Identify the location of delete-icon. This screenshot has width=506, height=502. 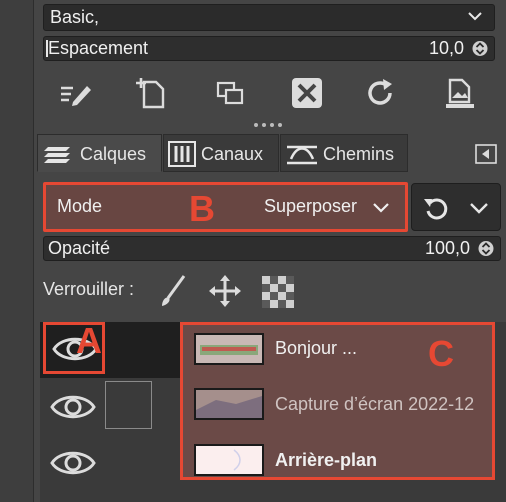
(307, 93).